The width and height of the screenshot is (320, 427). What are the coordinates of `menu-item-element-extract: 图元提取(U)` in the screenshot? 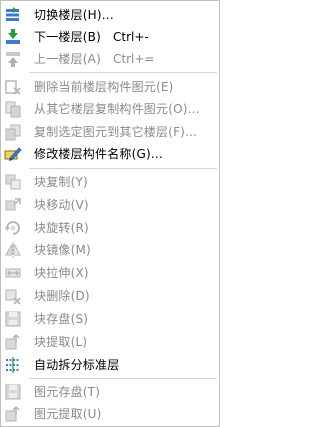 It's located at (110, 414).